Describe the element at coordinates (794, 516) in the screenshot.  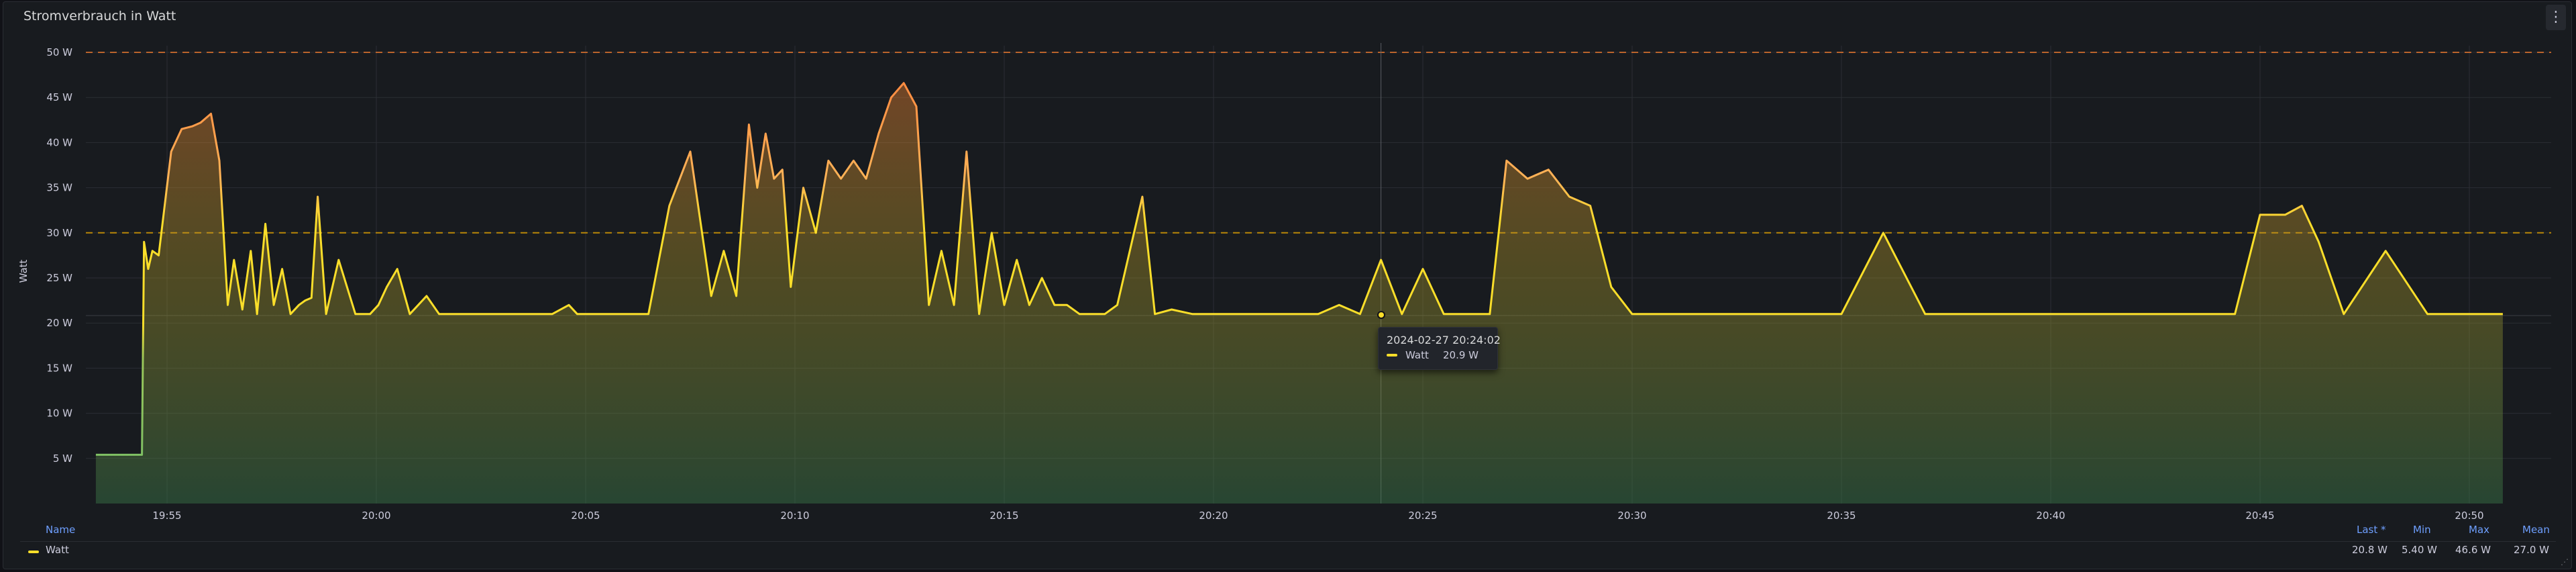
I see `x-tick-label: 20:10` at that location.